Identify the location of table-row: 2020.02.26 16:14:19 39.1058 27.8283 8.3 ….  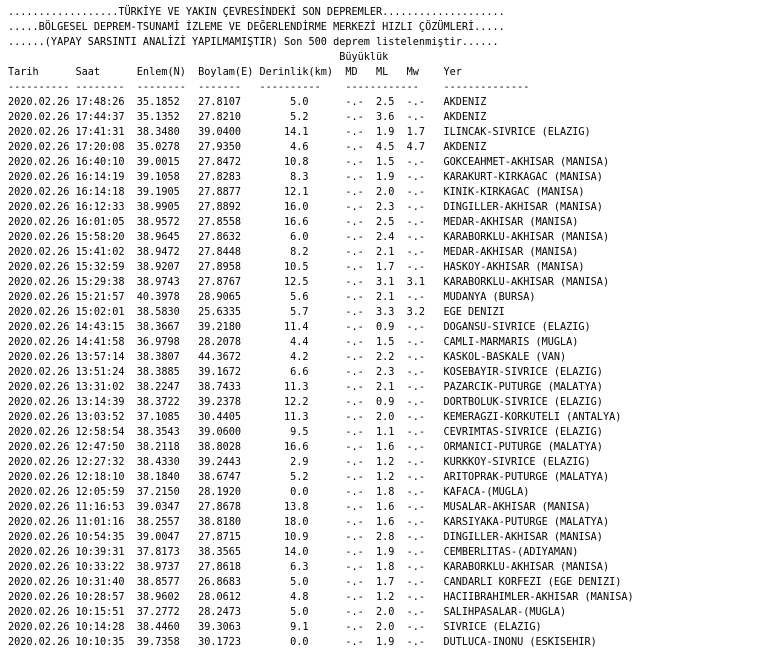
(305, 177).